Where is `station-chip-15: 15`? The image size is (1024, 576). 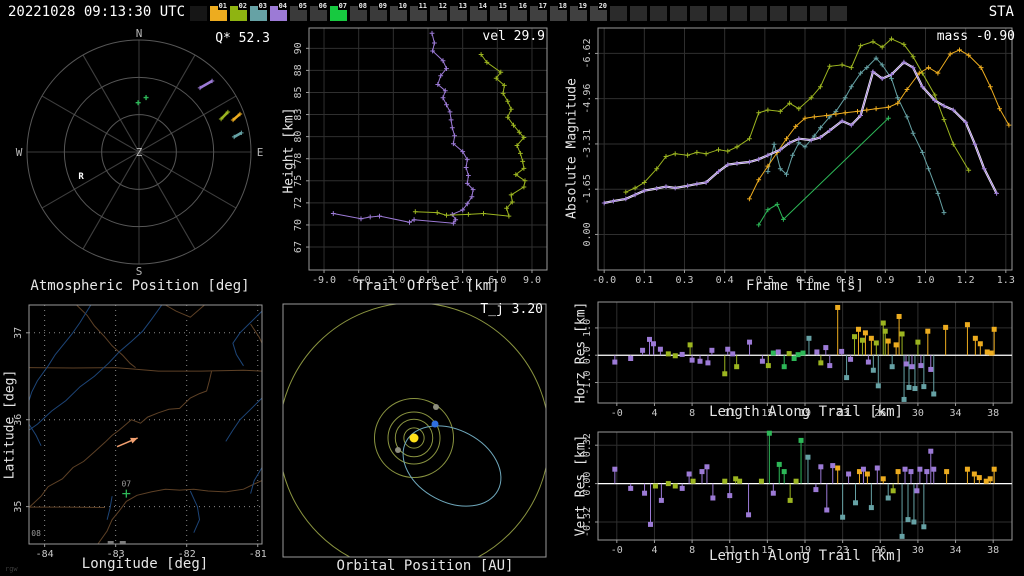
station-chip-15: 15 is located at coordinates (499, 11).